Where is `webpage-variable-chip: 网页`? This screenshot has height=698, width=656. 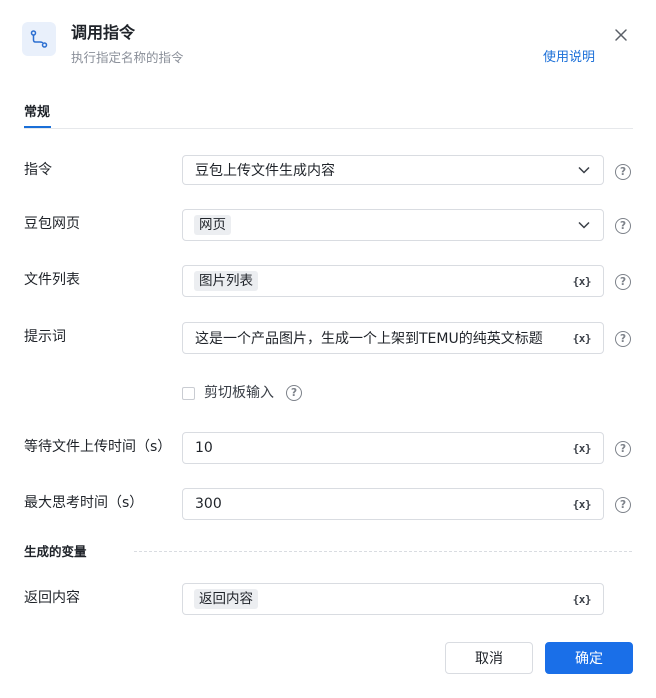 webpage-variable-chip: 网页 is located at coordinates (212, 225).